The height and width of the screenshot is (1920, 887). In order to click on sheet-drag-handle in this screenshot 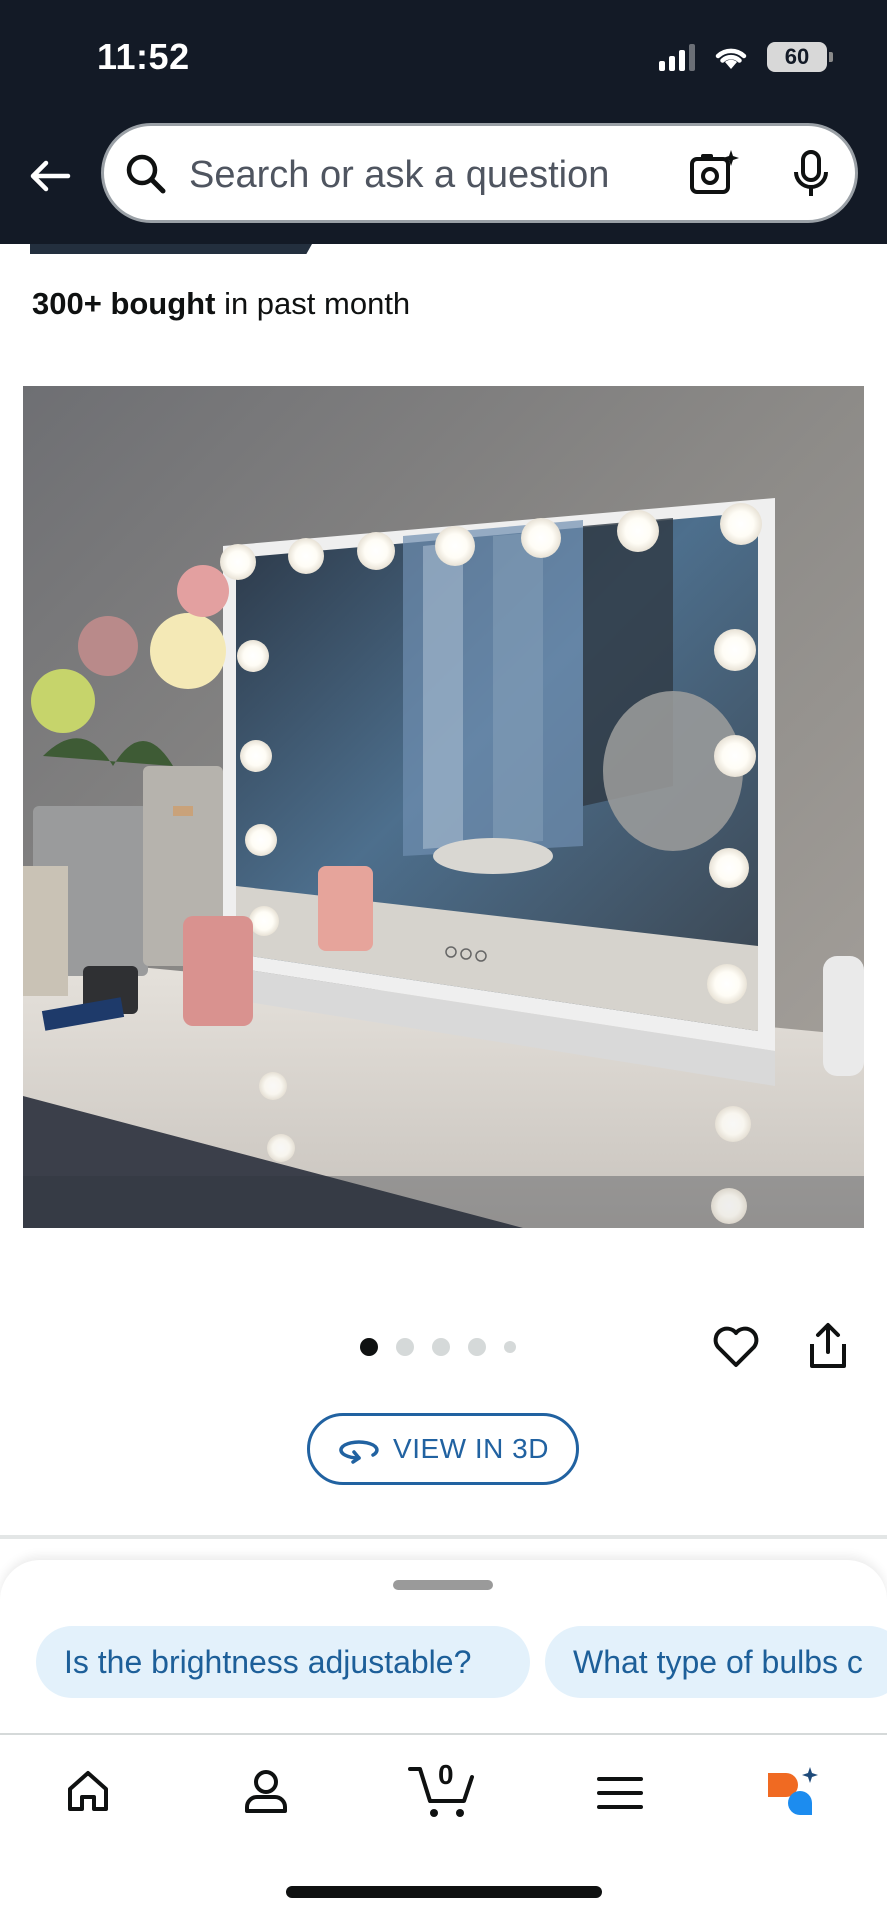, I will do `click(443, 1585)`.